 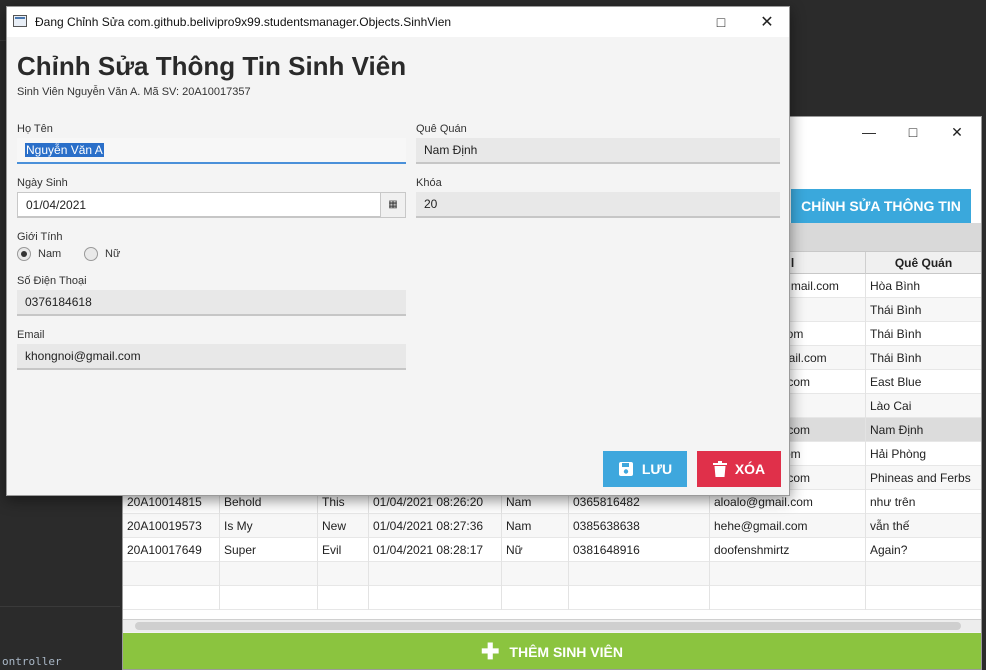 What do you see at coordinates (343, 550) in the screenshot?
I see `cell-first-name: Evil` at bounding box center [343, 550].